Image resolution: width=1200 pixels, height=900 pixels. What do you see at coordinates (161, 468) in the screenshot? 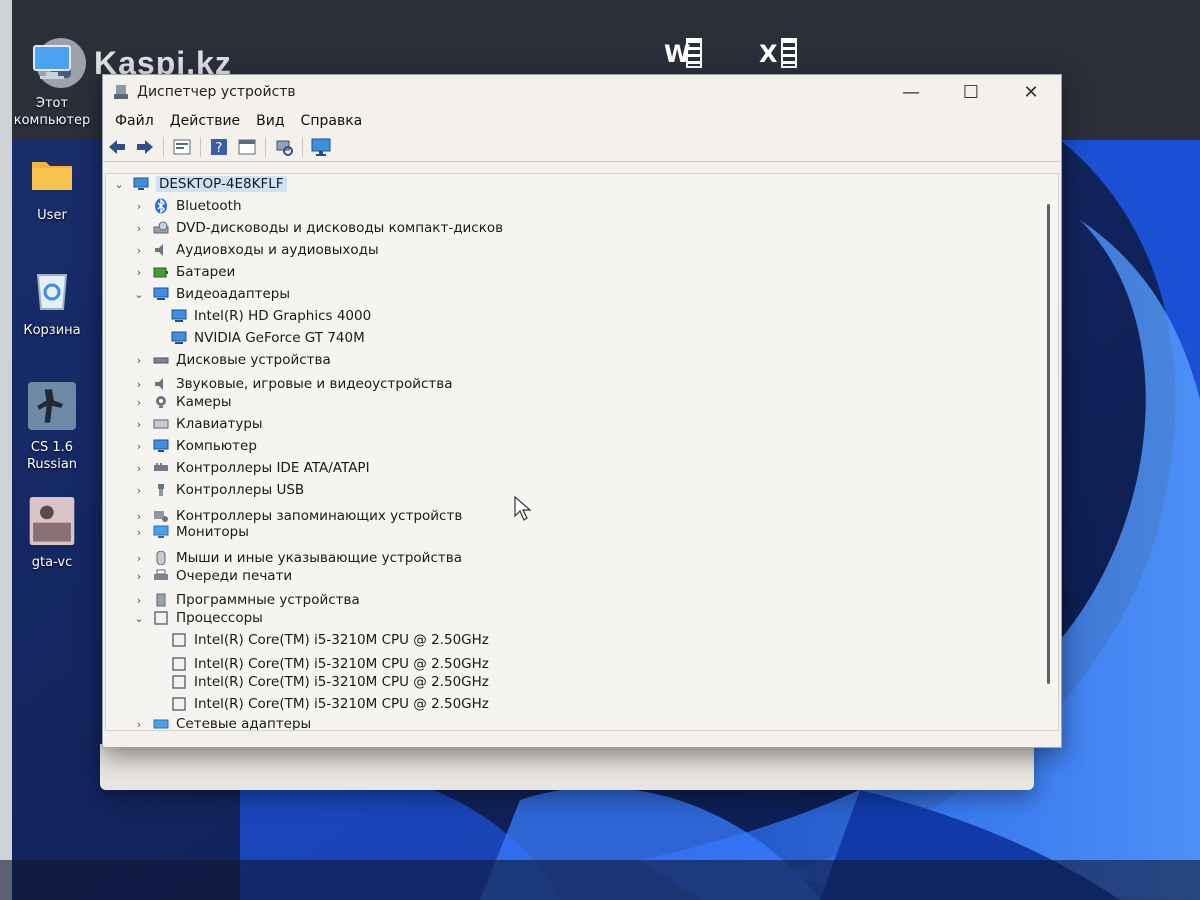
I see `ide-controller-icon` at bounding box center [161, 468].